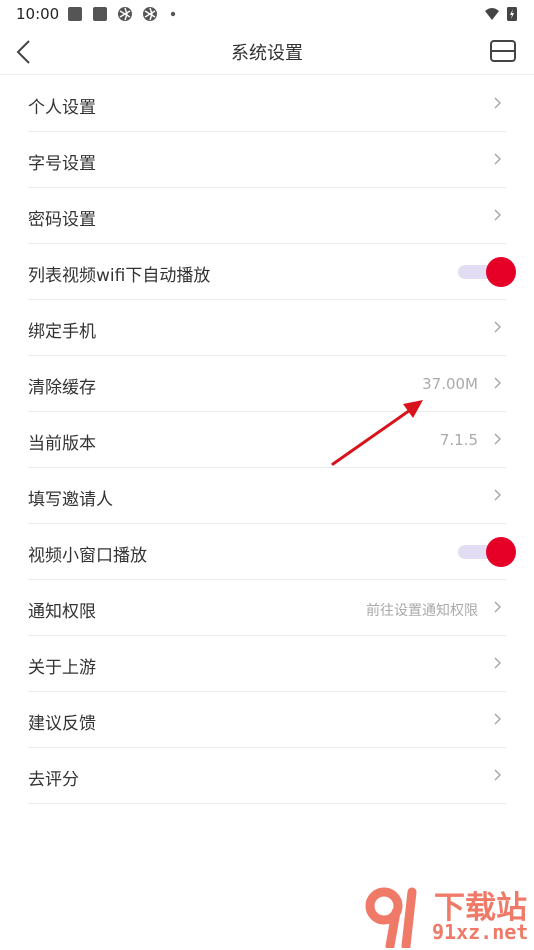 The width and height of the screenshot is (534, 950). I want to click on row-label: 关于上游, so click(62, 668).